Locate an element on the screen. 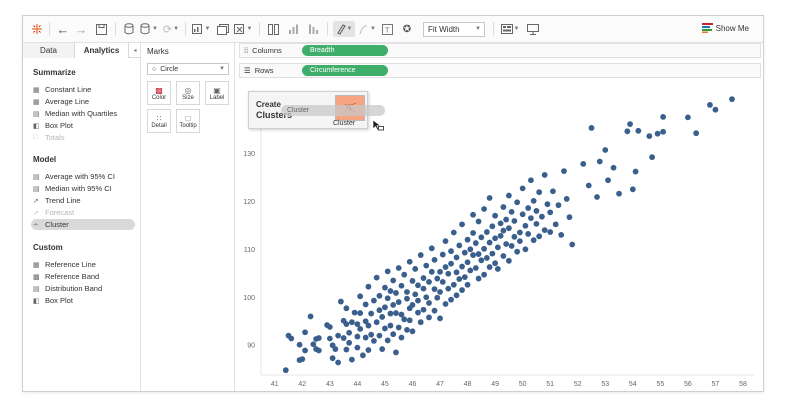 The height and width of the screenshot is (420, 792). redo-icon: → is located at coordinates (81, 29).